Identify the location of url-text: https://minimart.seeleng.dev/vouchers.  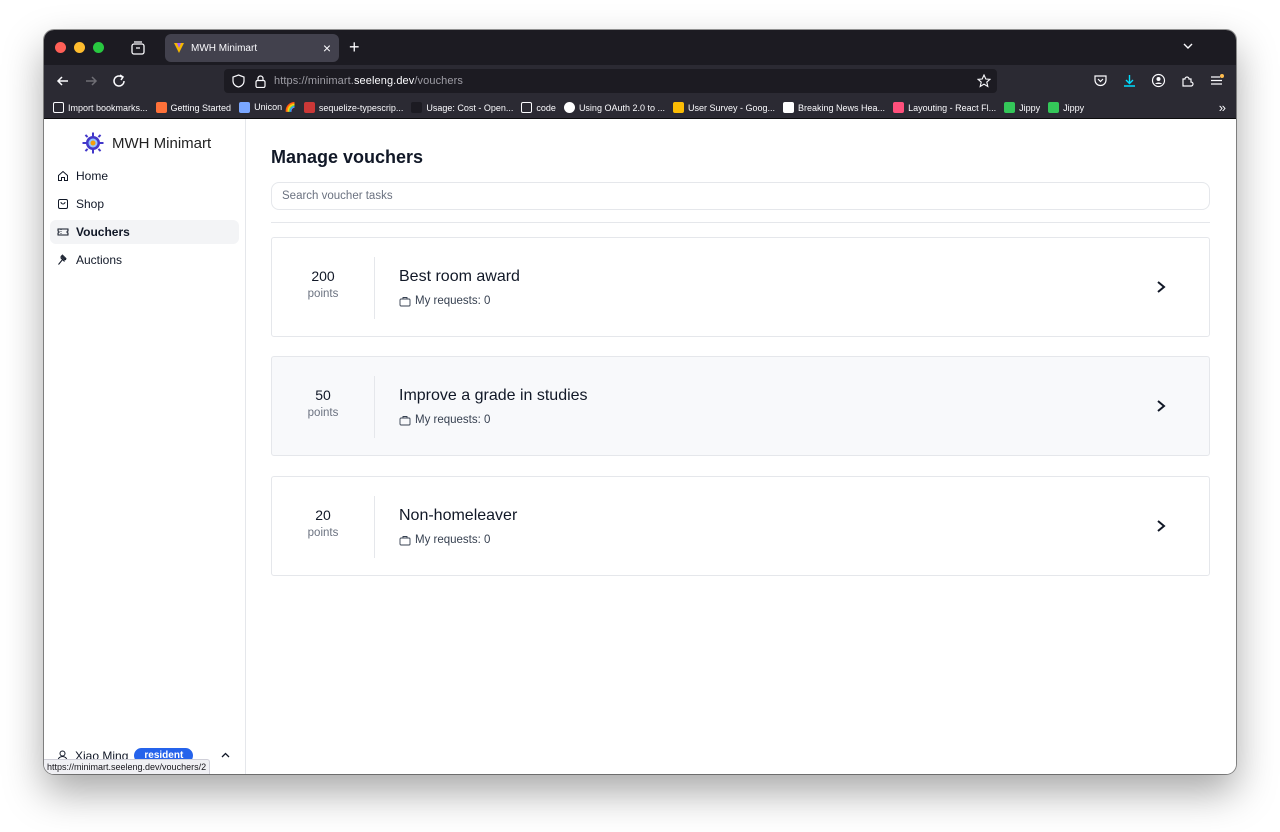
(368, 81).